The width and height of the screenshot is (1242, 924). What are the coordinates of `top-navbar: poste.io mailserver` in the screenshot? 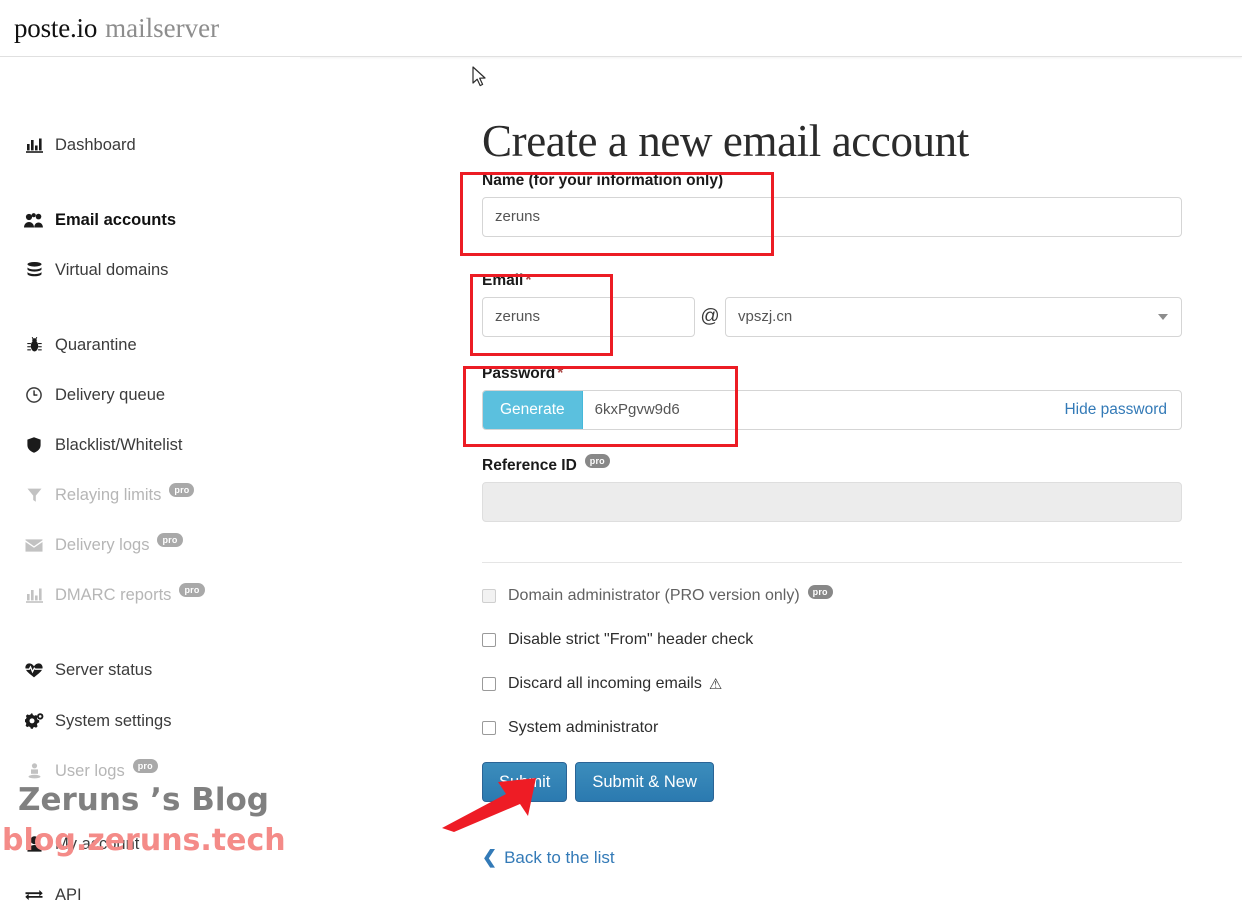 It's located at (621, 28).